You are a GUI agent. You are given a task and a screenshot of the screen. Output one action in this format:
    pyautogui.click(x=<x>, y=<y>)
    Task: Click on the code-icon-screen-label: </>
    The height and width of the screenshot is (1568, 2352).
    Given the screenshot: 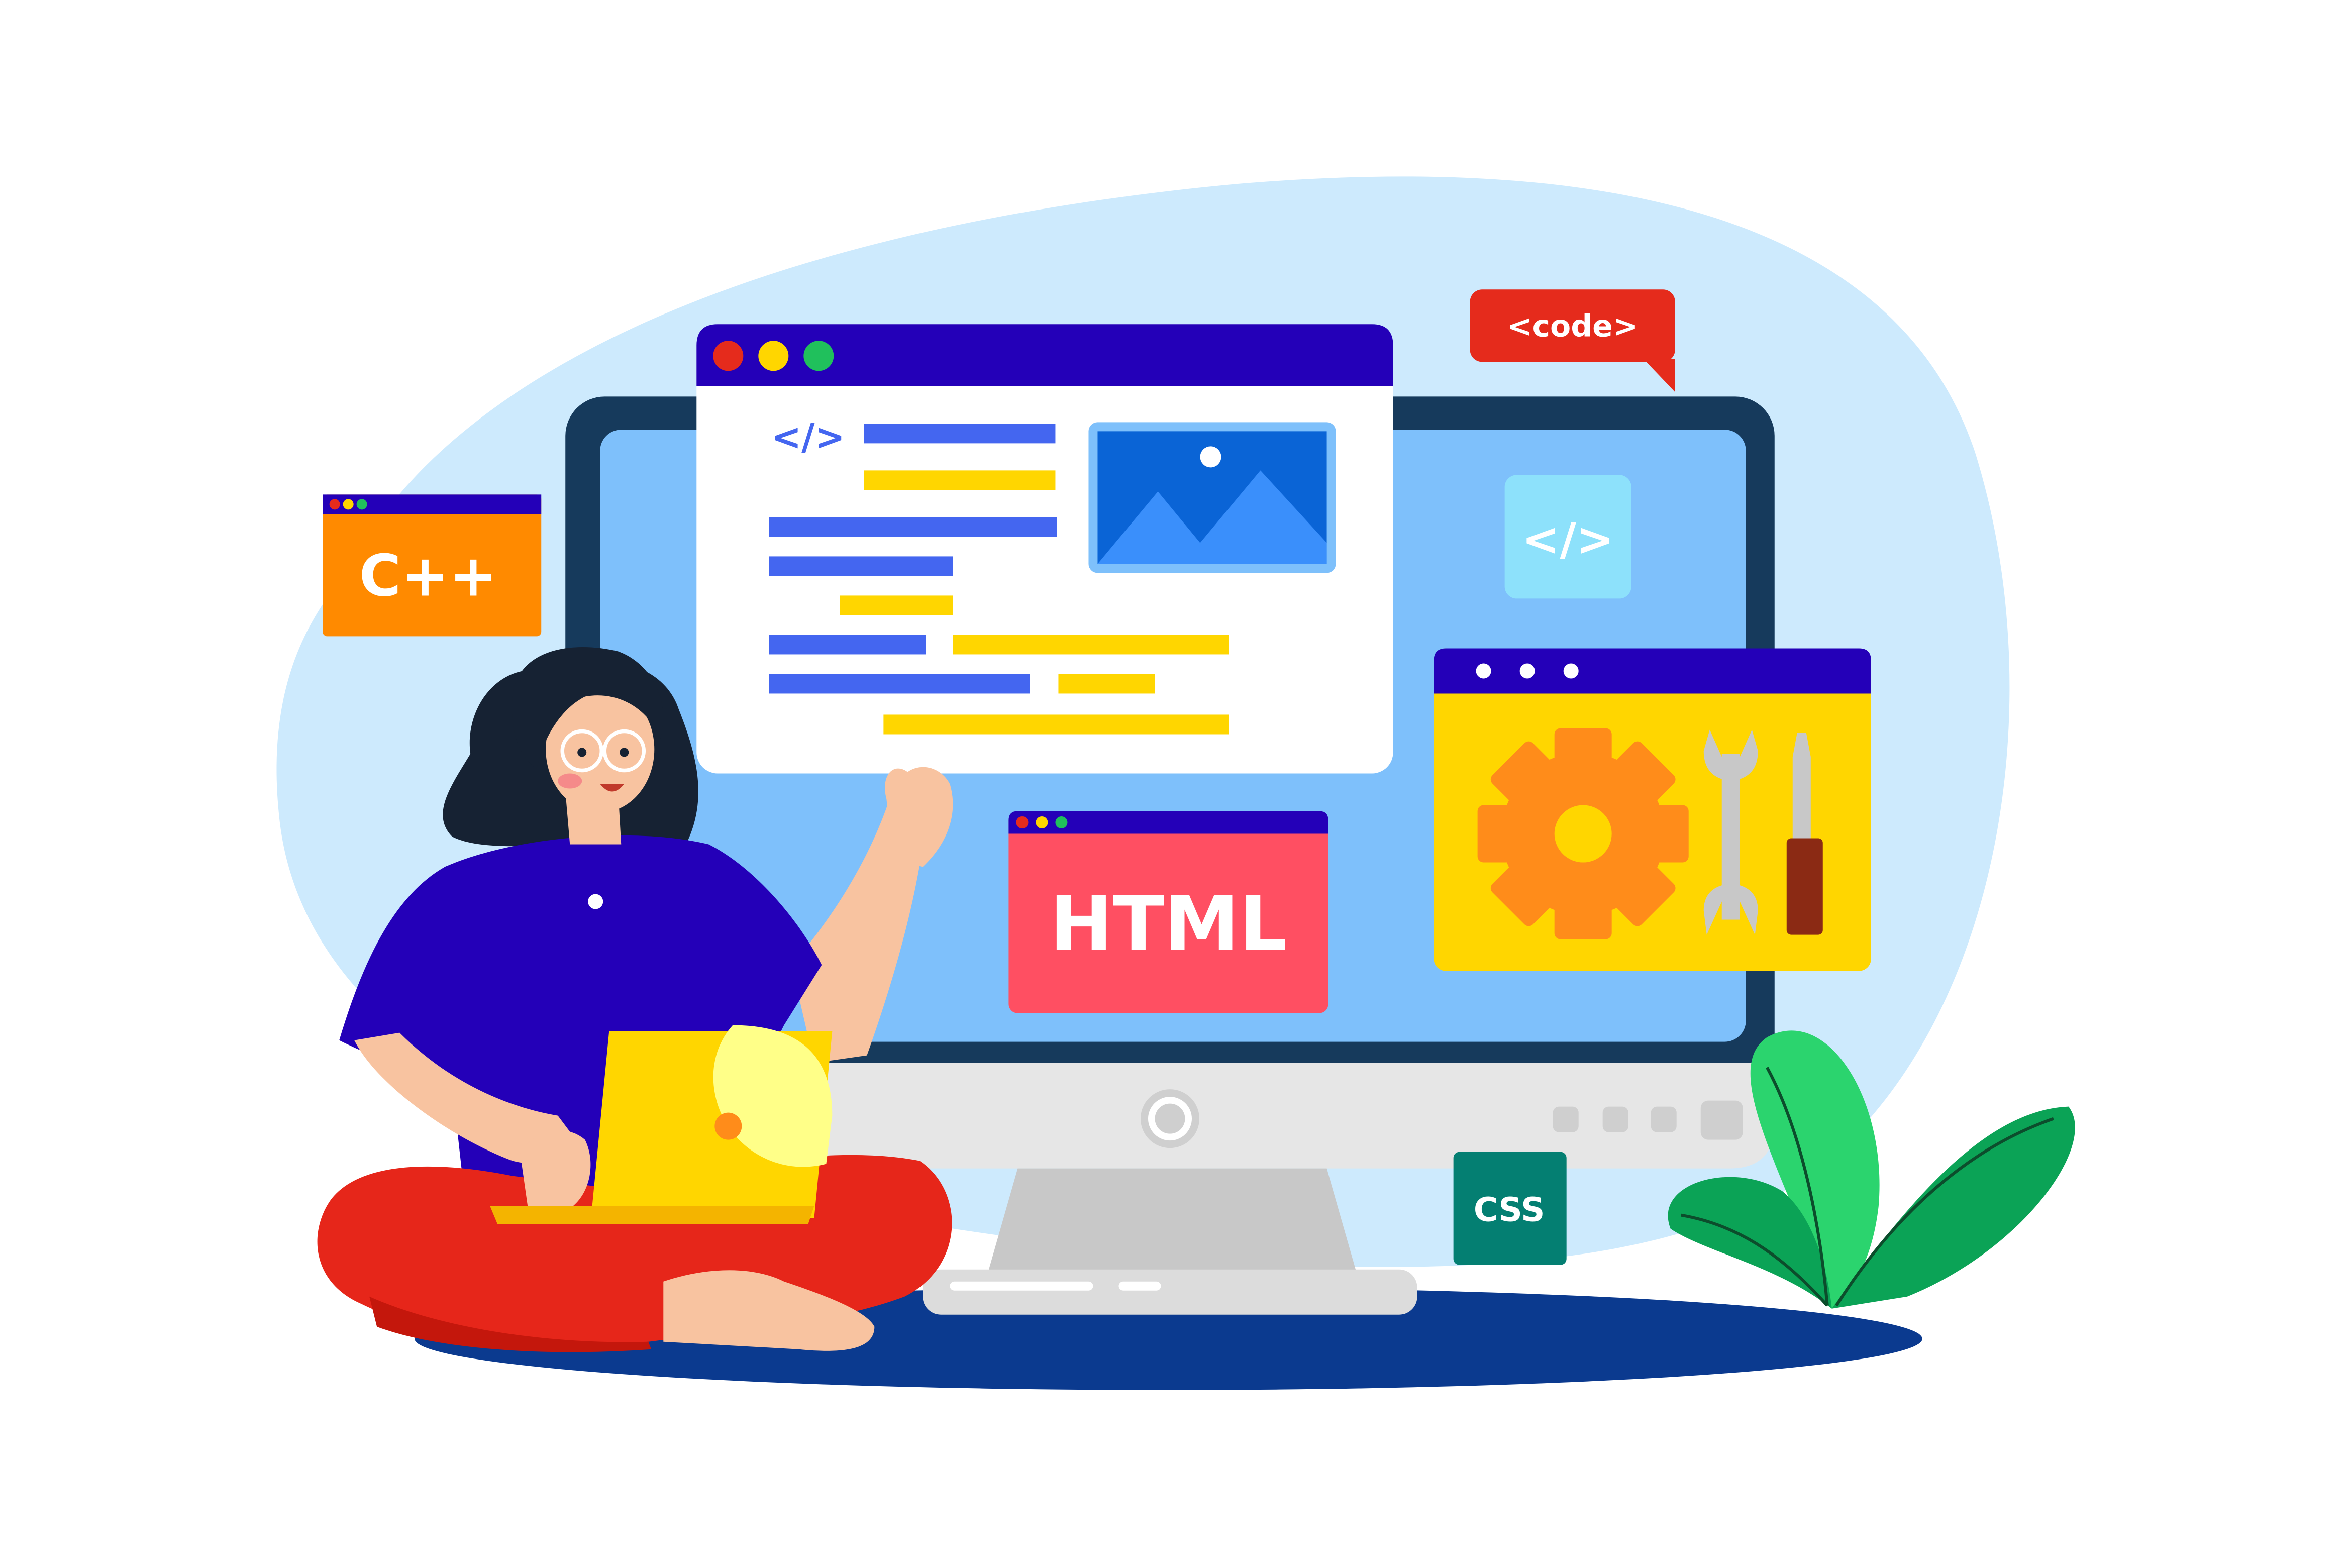 What is the action you would take?
    pyautogui.click(x=1568, y=539)
    